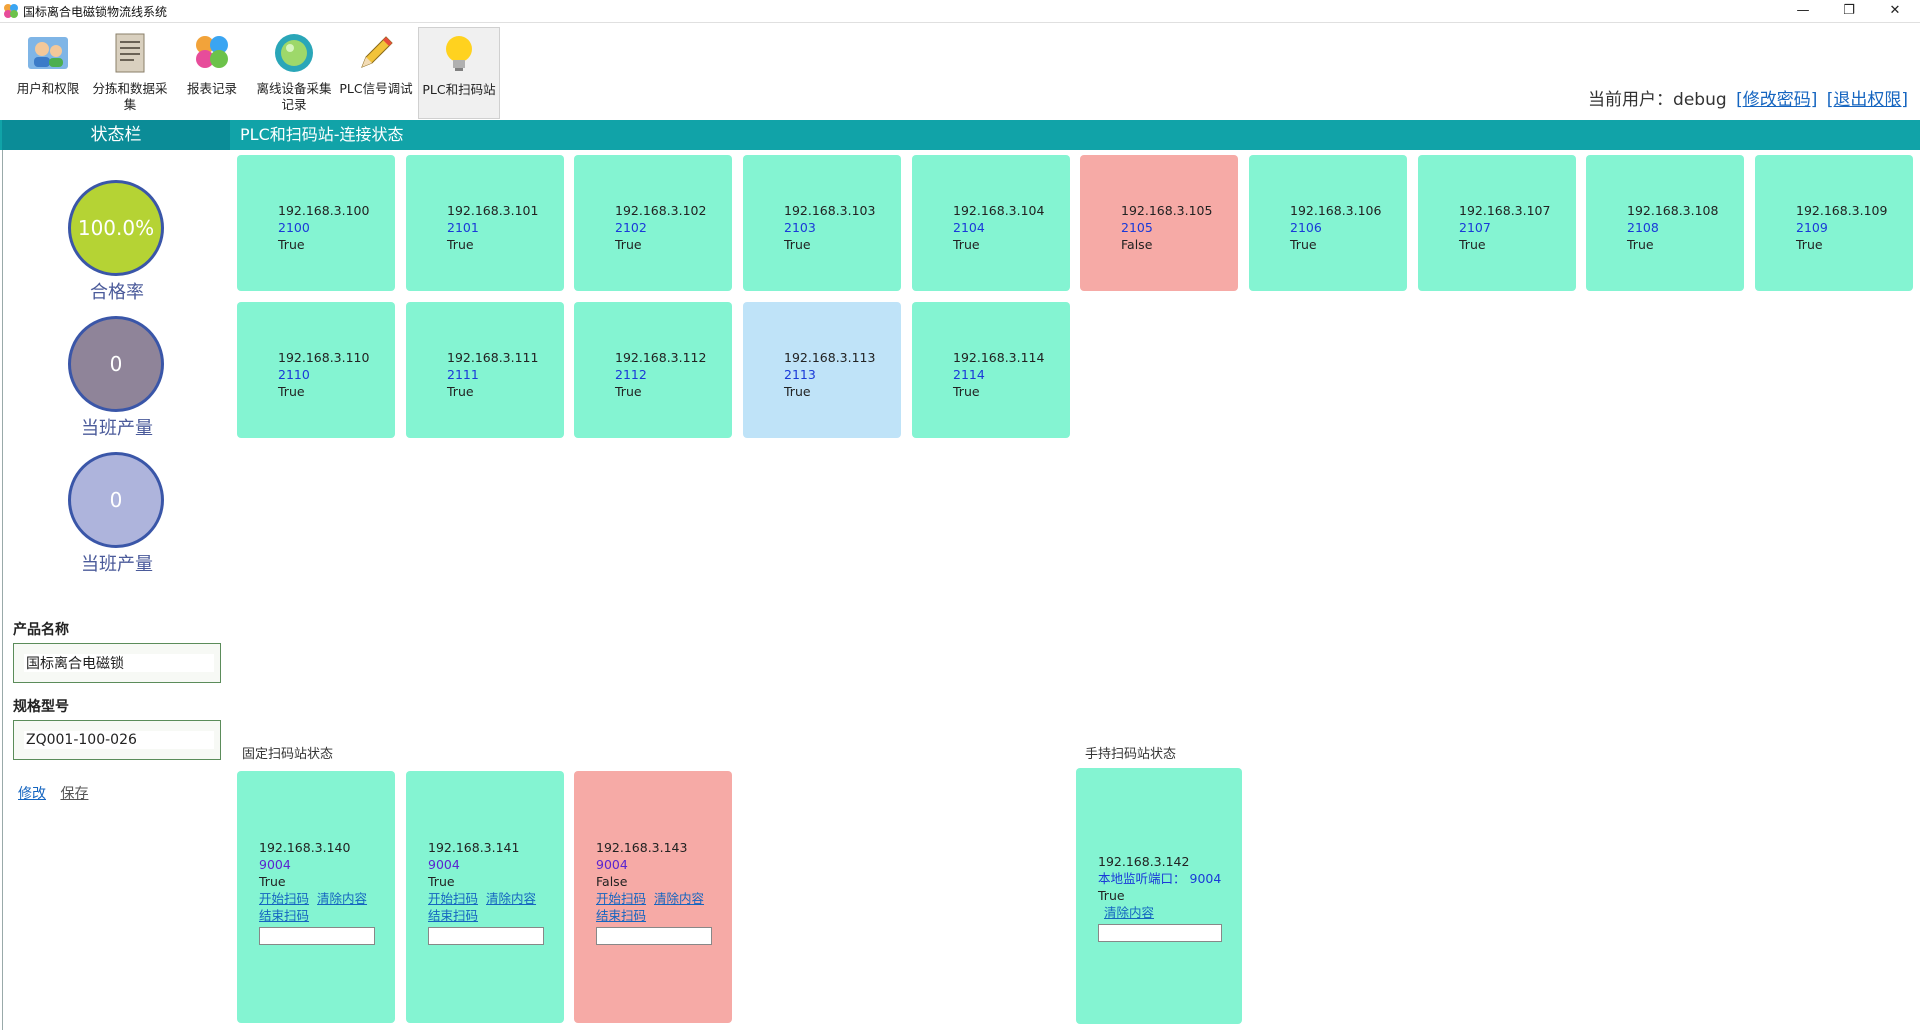 This screenshot has height=1034, width=1920. What do you see at coordinates (1842, 210) in the screenshot?
I see `plc-ip: 192.168.3.109` at bounding box center [1842, 210].